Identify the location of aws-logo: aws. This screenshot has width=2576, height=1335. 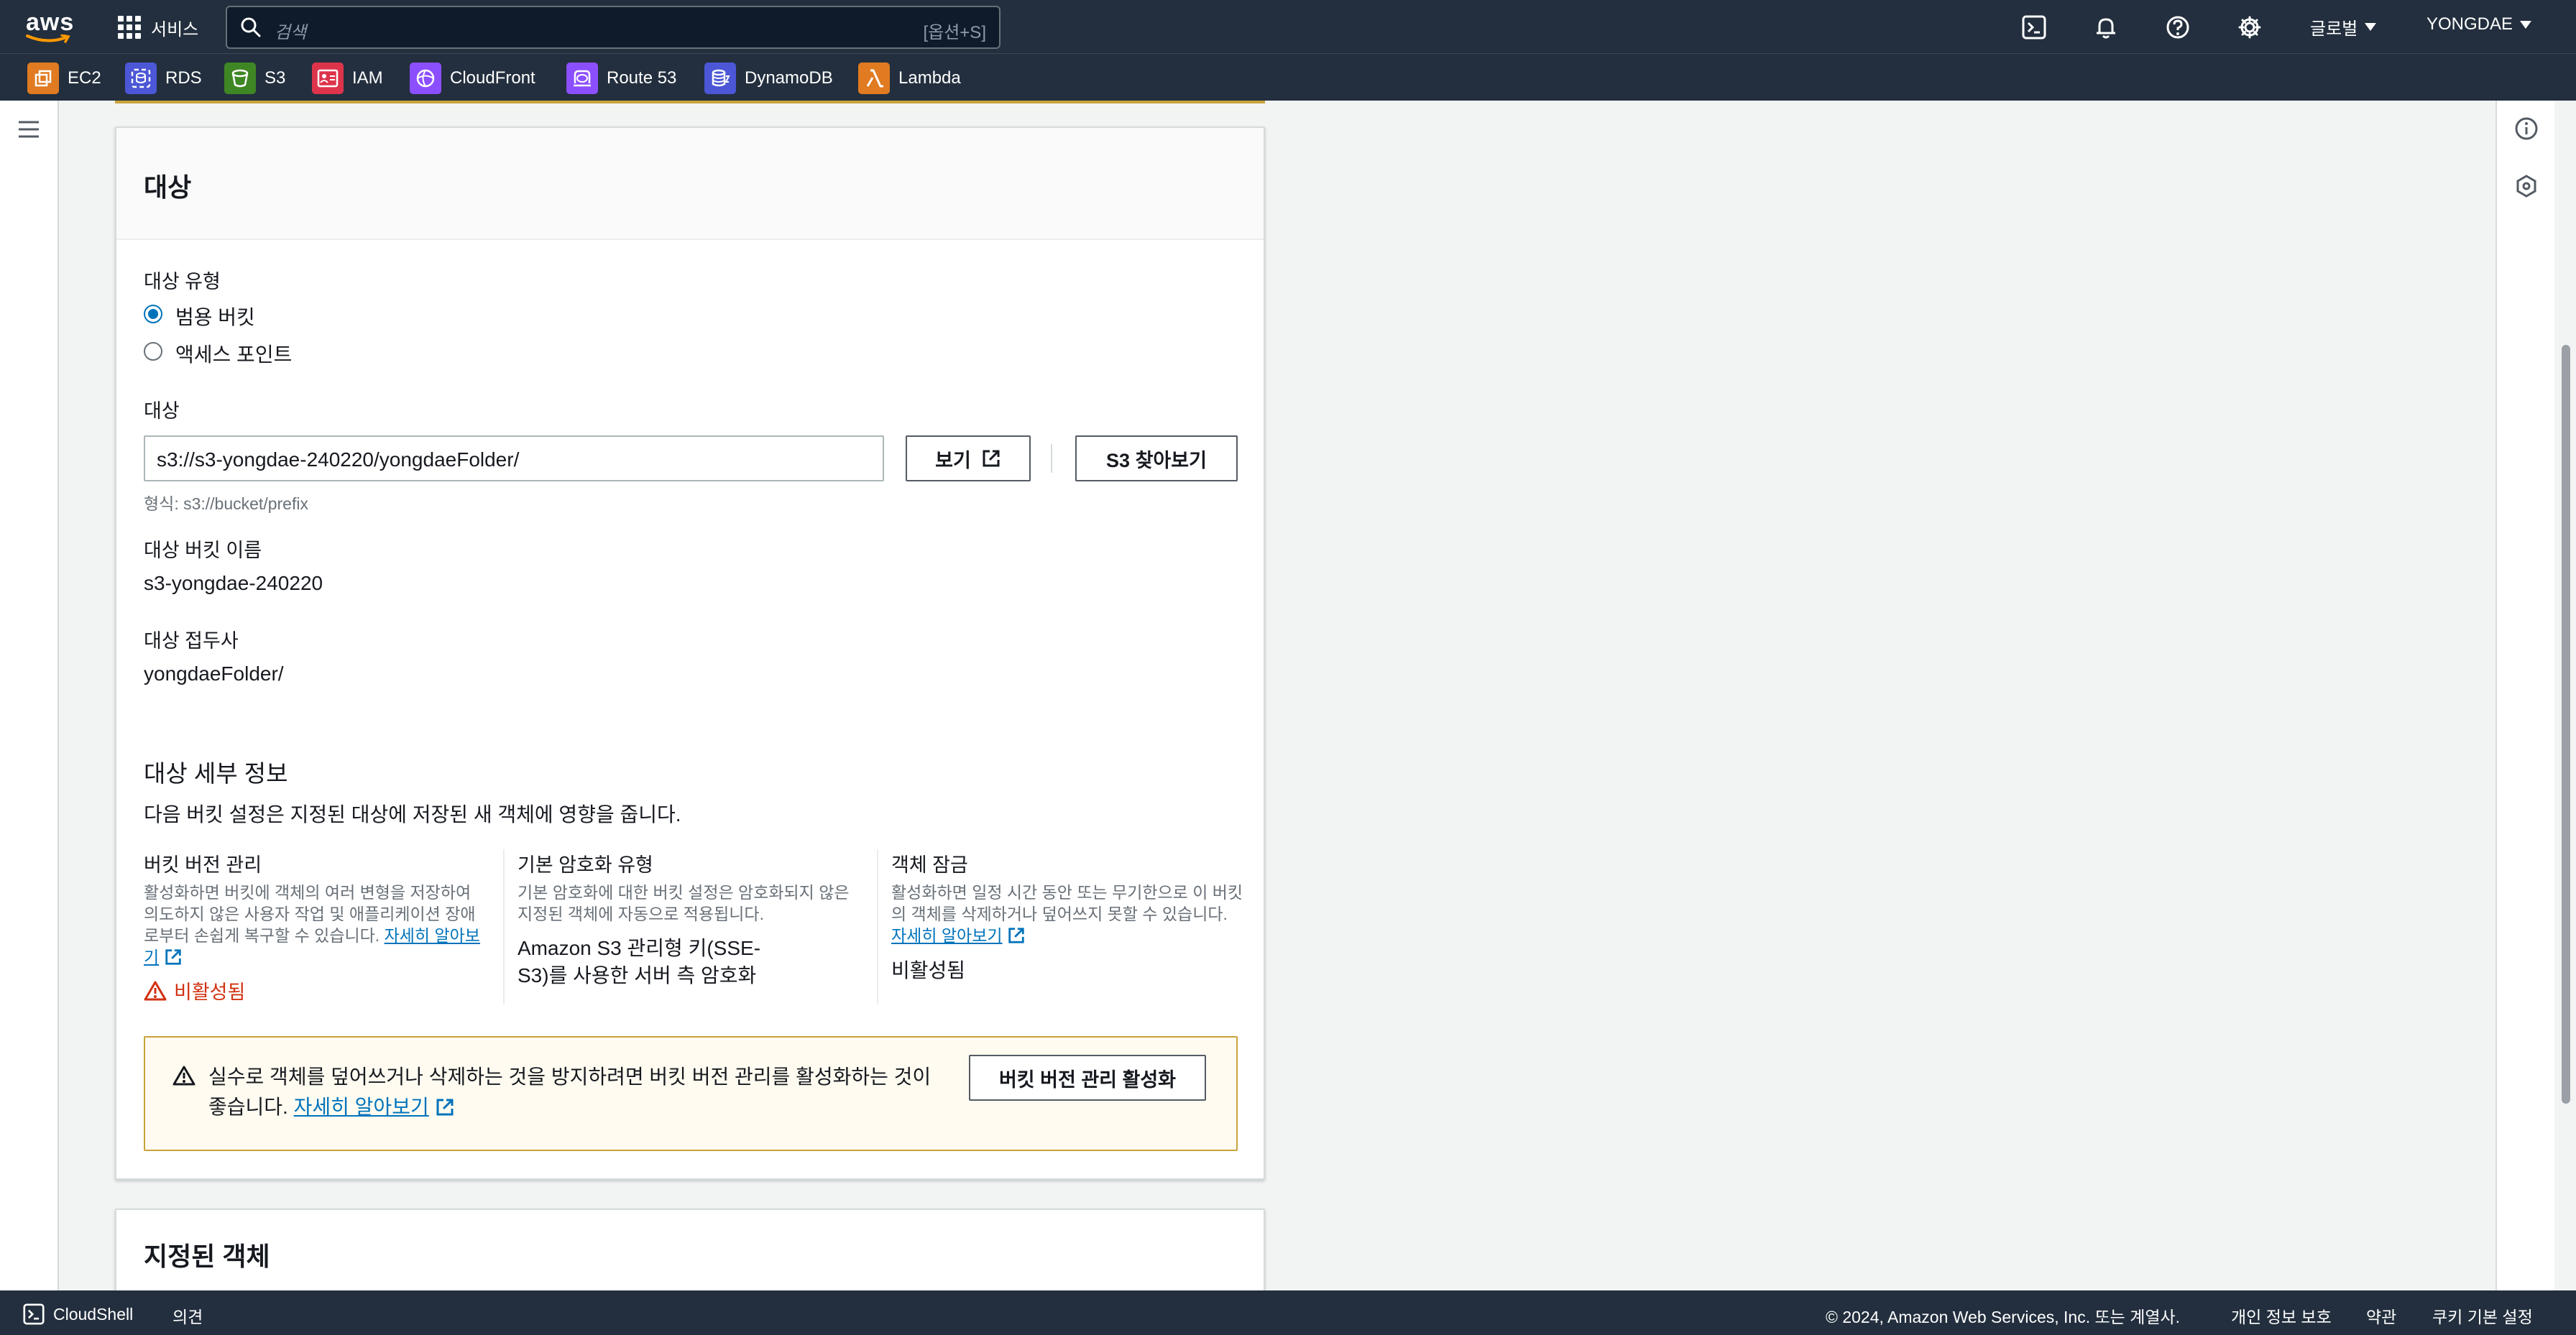
(49, 26).